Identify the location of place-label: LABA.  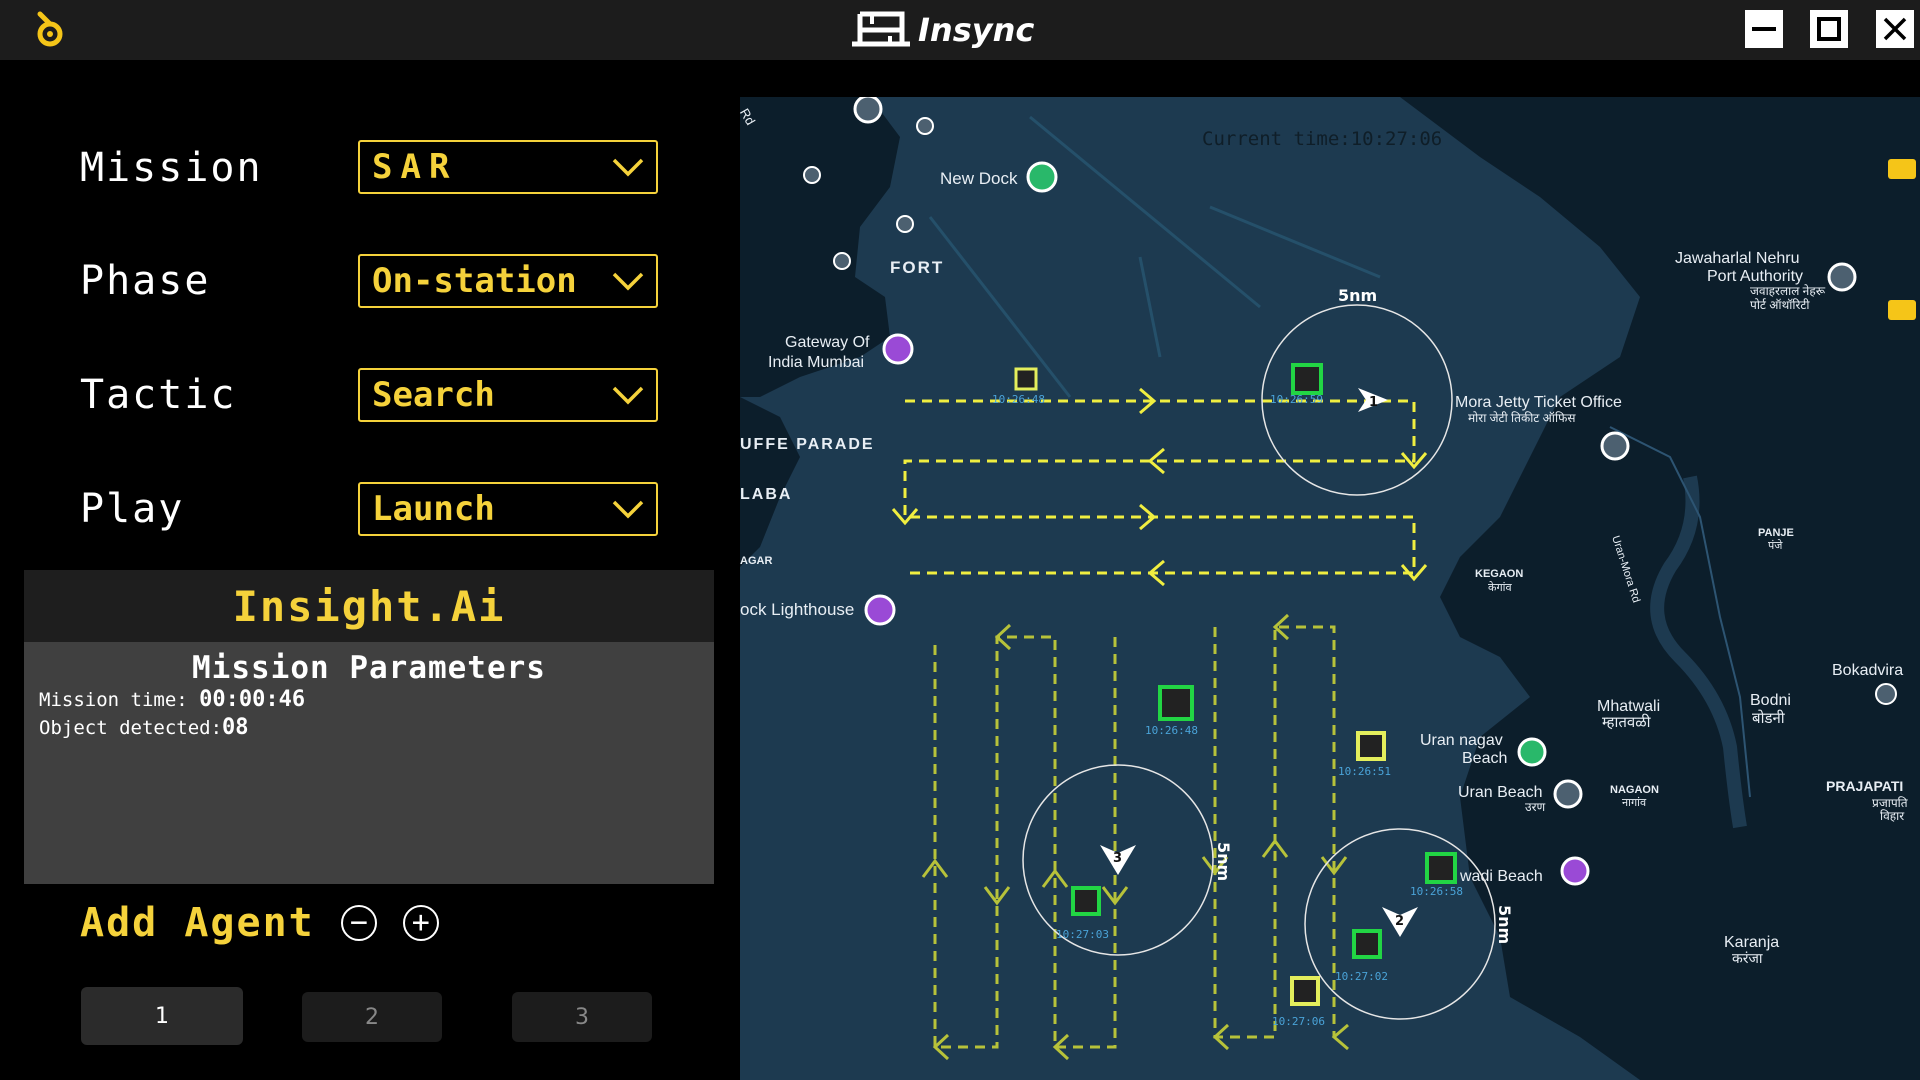
(766, 494).